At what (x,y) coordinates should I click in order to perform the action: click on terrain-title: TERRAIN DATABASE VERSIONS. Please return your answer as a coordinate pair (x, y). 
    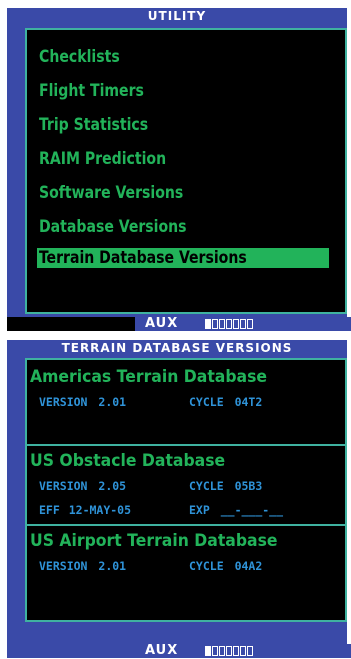
    Looking at the image, I should click on (177, 348).